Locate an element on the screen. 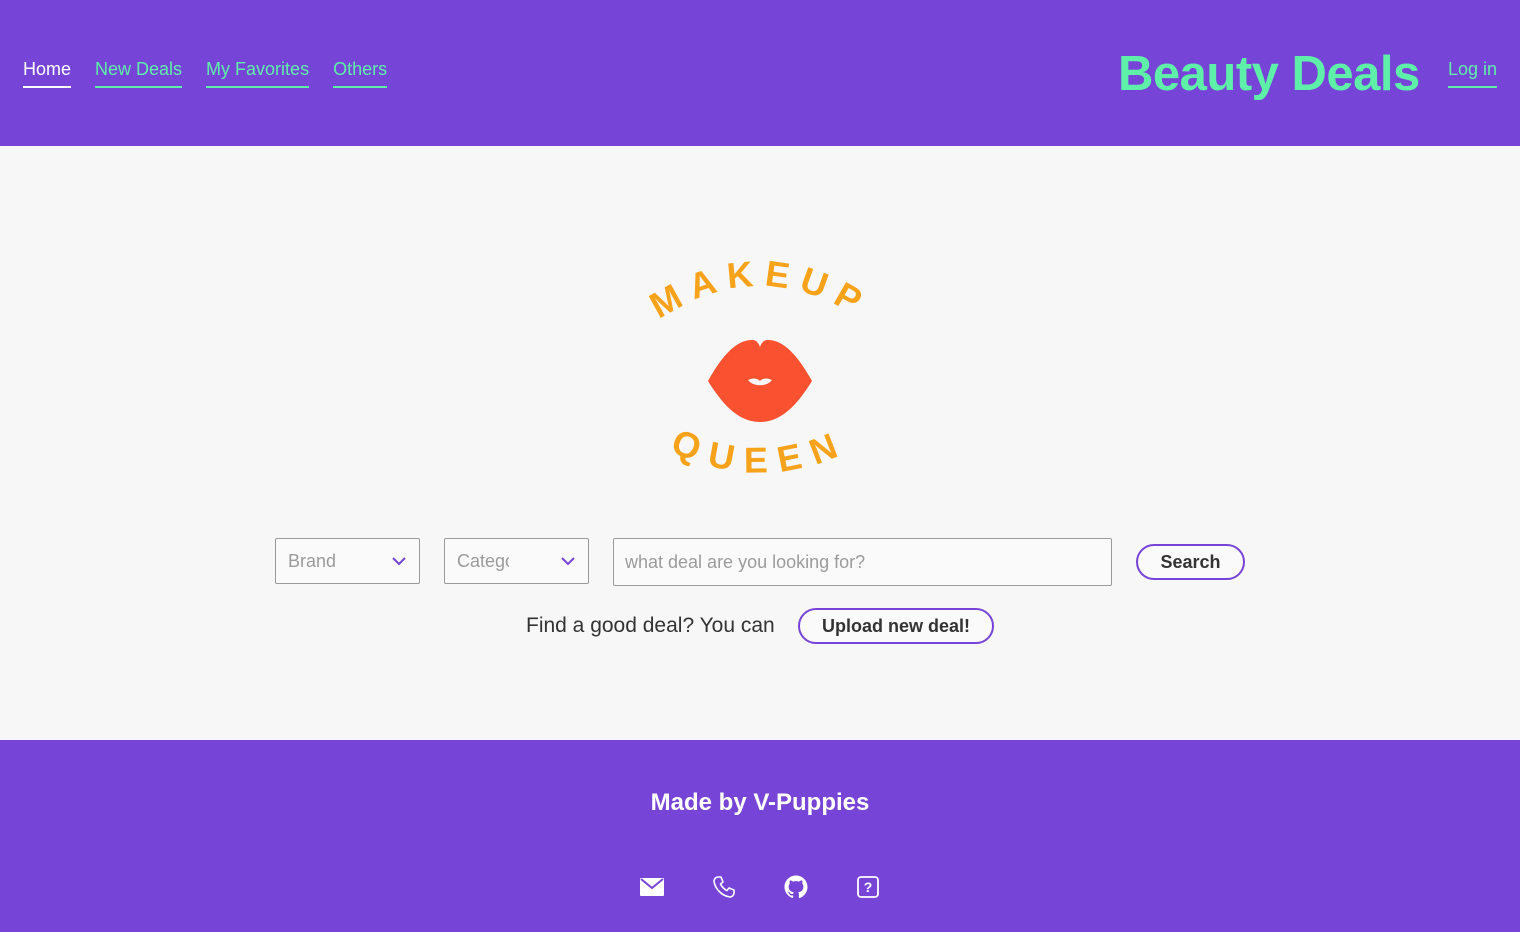 The width and height of the screenshot is (1520, 932). logo-top-text: MAKEUP is located at coordinates (755, 291).